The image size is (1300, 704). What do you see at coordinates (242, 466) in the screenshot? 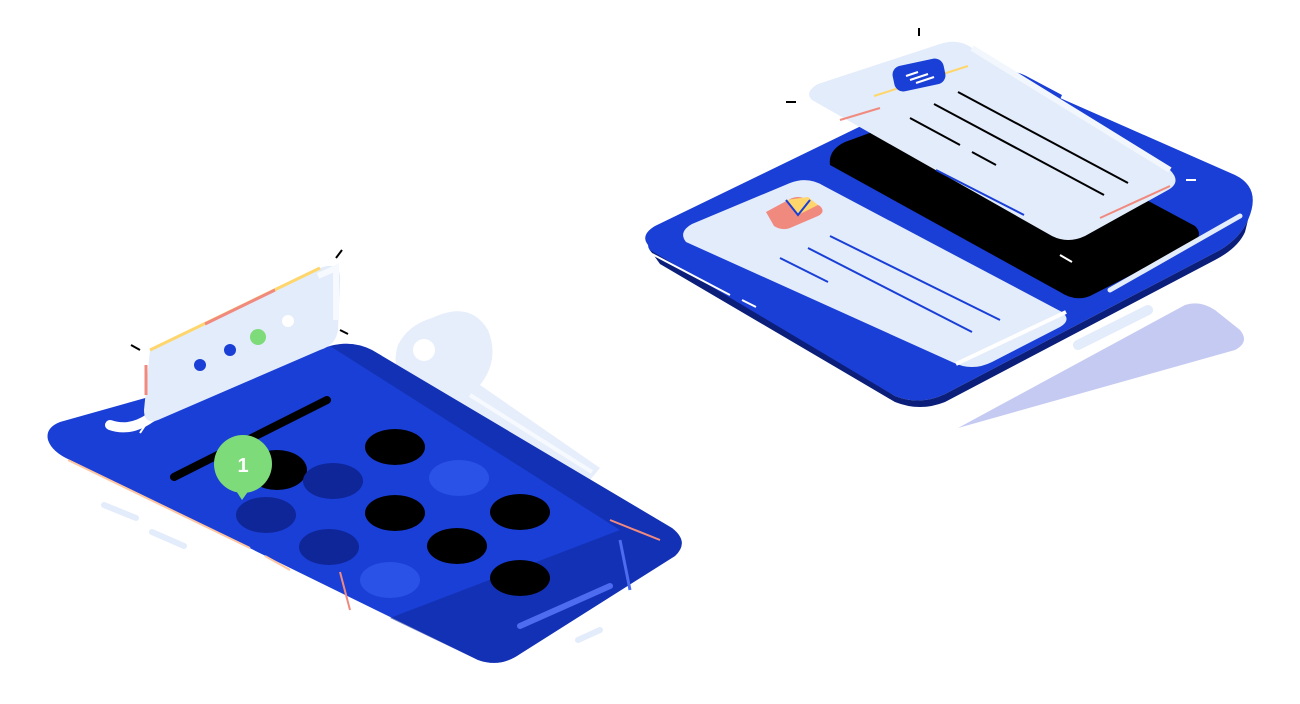
I see `notification-count: 1` at bounding box center [242, 466].